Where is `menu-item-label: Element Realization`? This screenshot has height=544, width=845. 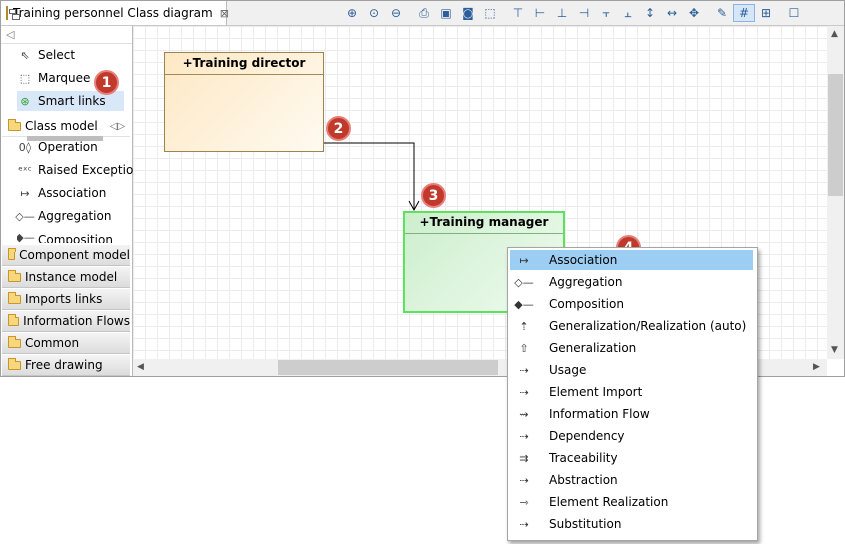 menu-item-label: Element Realization is located at coordinates (609, 502).